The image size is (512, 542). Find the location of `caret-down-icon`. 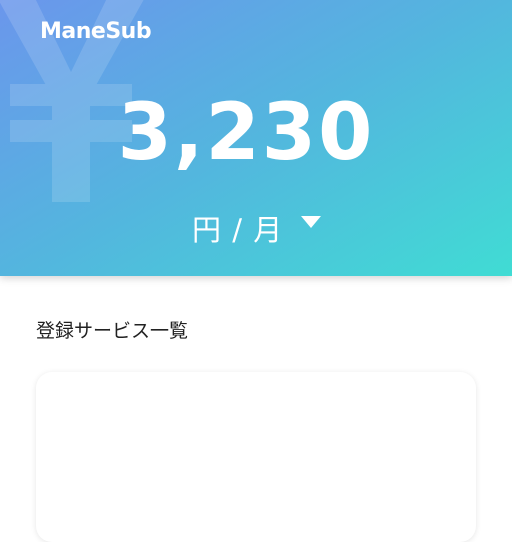

caret-down-icon is located at coordinates (311, 222).